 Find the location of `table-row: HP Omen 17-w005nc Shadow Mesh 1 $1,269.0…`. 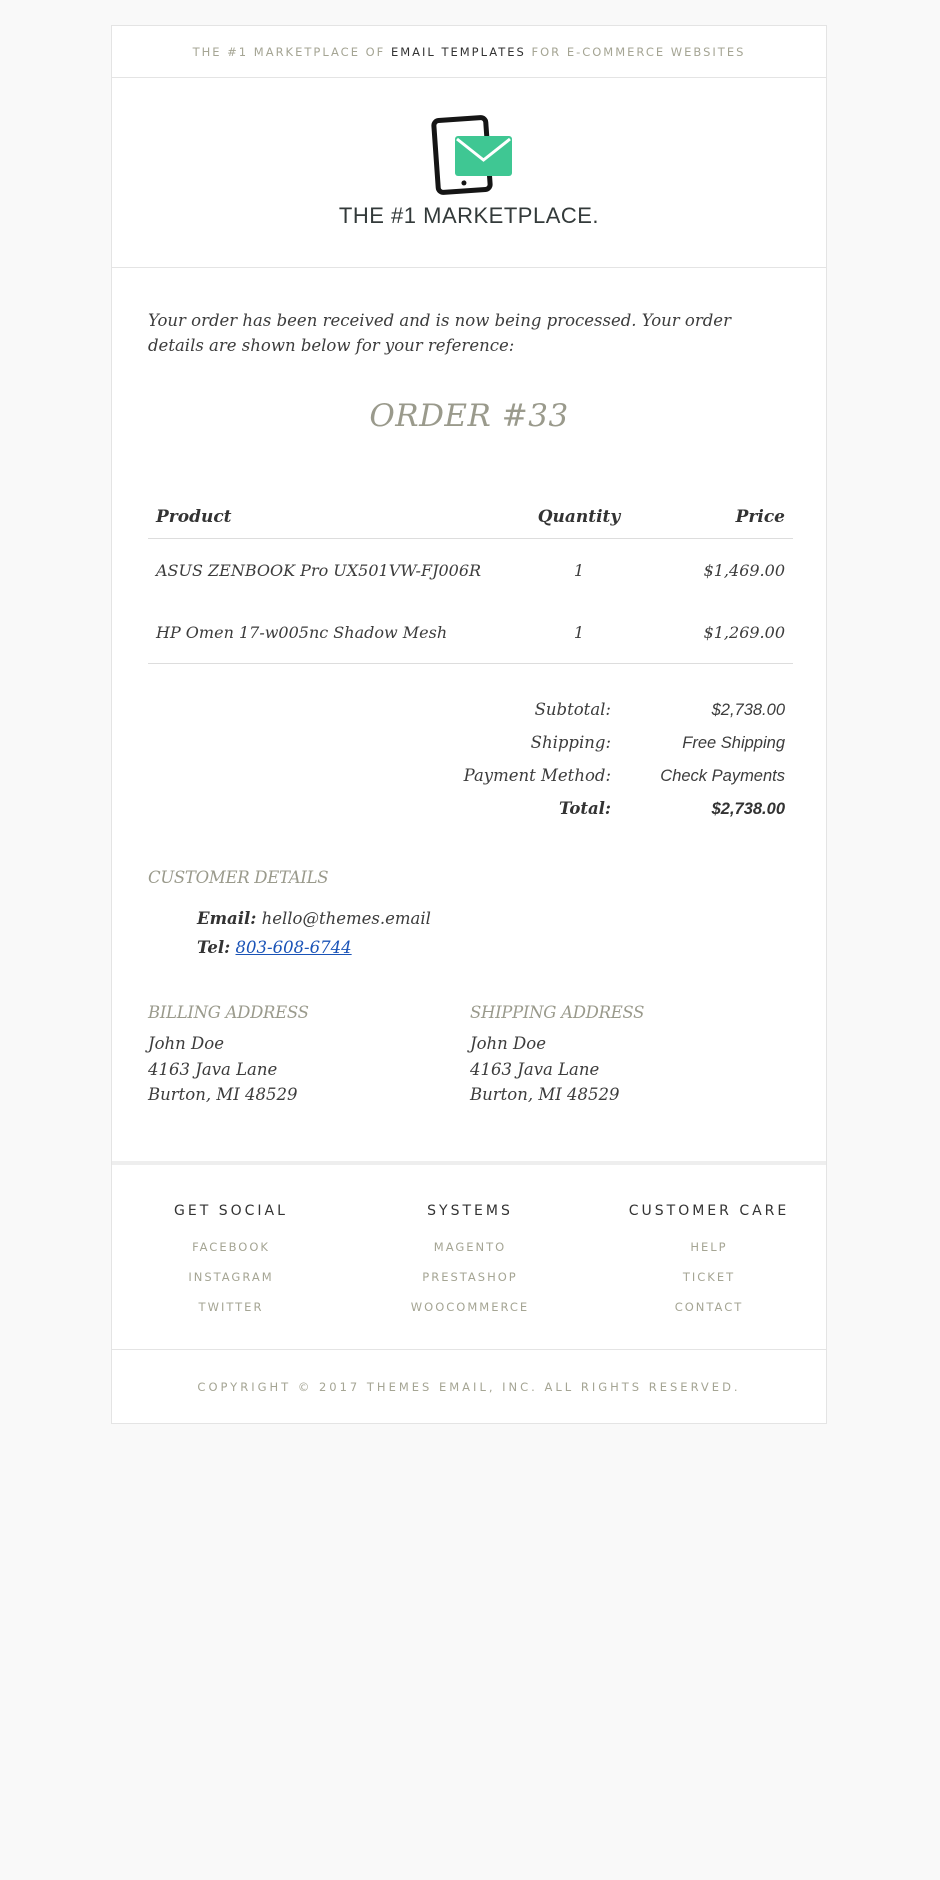

table-row: HP Omen 17-w005nc Shadow Mesh 1 $1,269.0… is located at coordinates (470, 632).